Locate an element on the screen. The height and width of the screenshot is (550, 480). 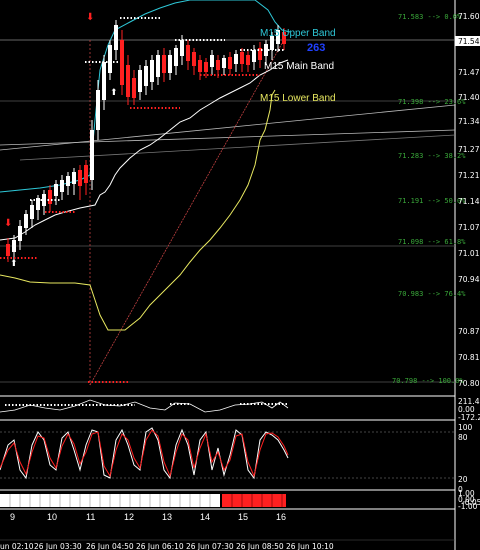
hour-tick: 12 is located at coordinates (129, 517).